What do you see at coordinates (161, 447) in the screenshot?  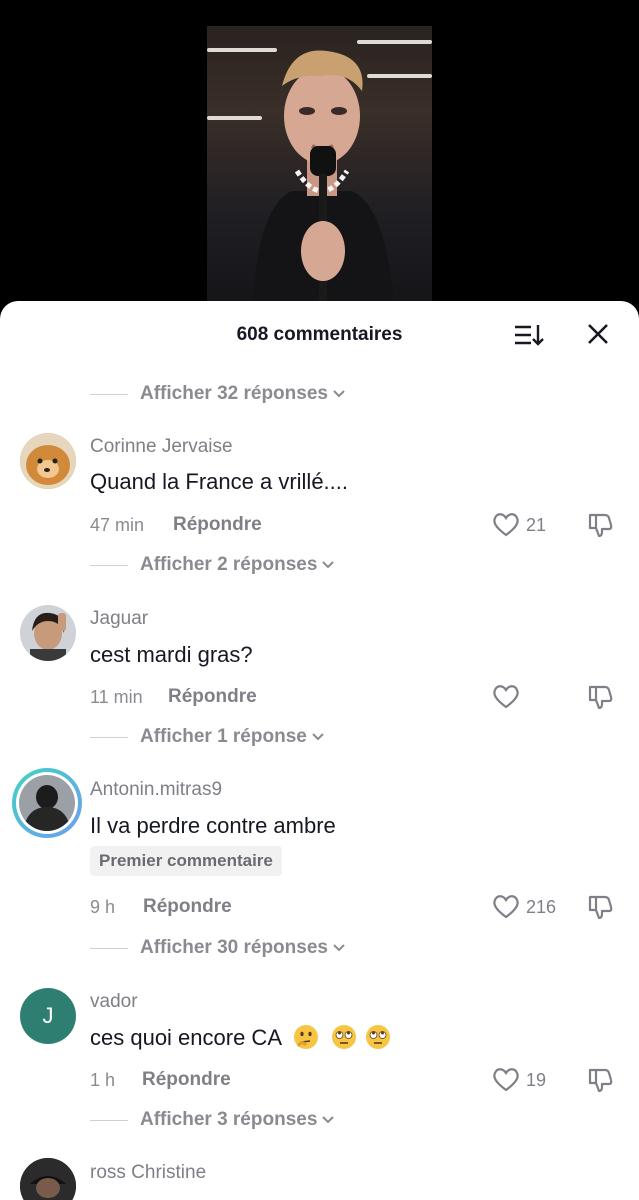 I see `comment-username: Corinne Jervaise` at bounding box center [161, 447].